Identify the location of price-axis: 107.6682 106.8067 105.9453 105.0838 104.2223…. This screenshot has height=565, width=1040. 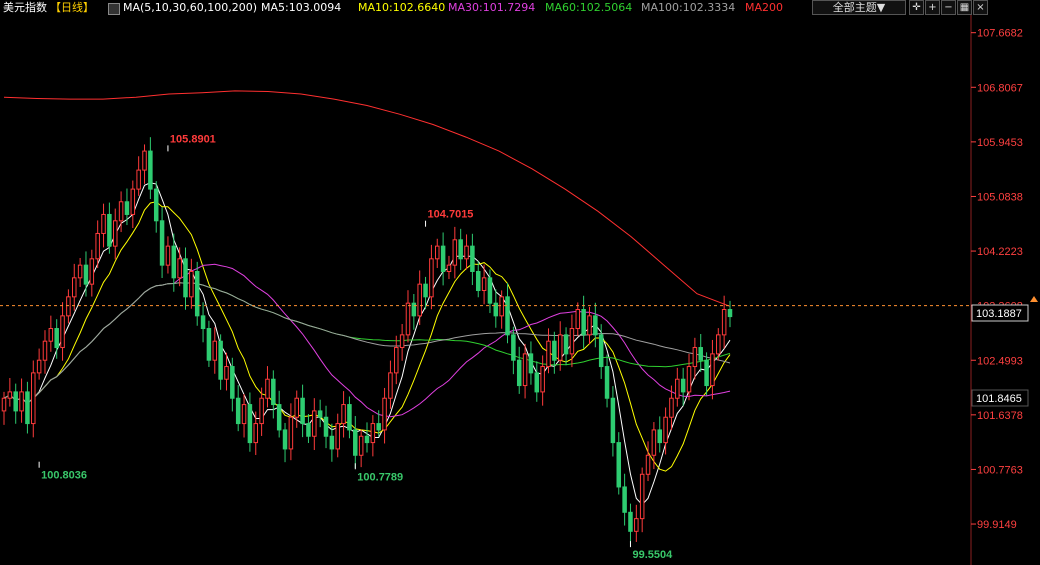
(997, 279).